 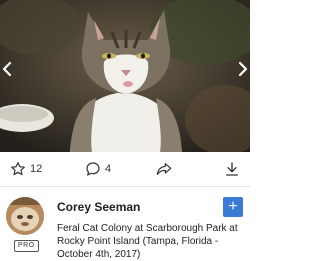 I want to click on share-icon, so click(x=164, y=169).